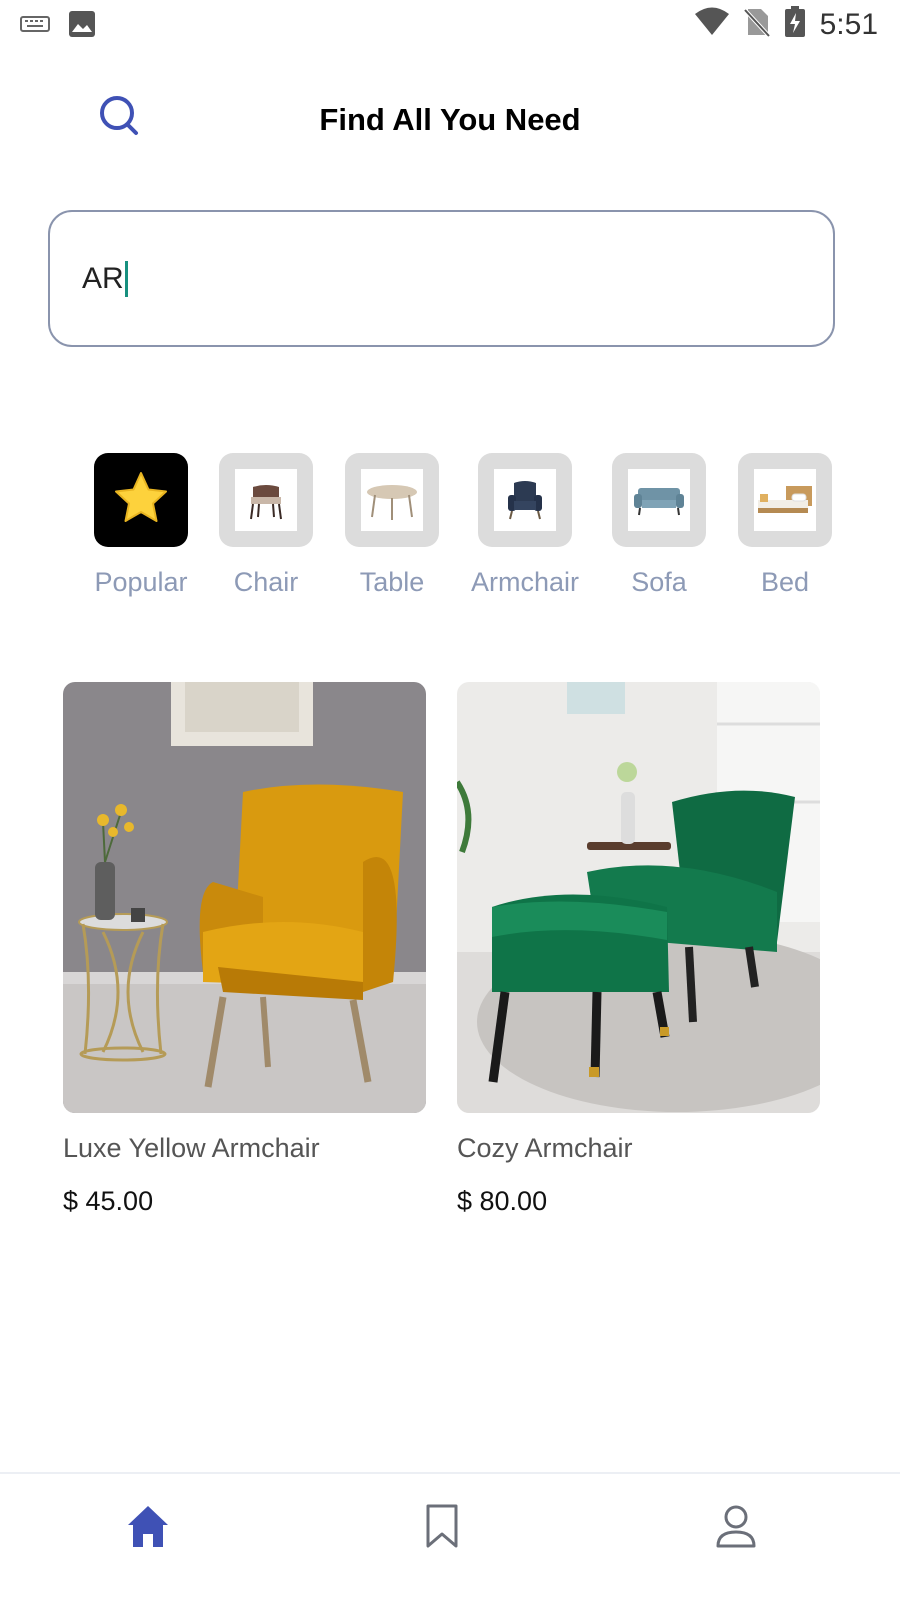 Image resolution: width=900 pixels, height=1600 pixels. I want to click on status-left, so click(58, 26).